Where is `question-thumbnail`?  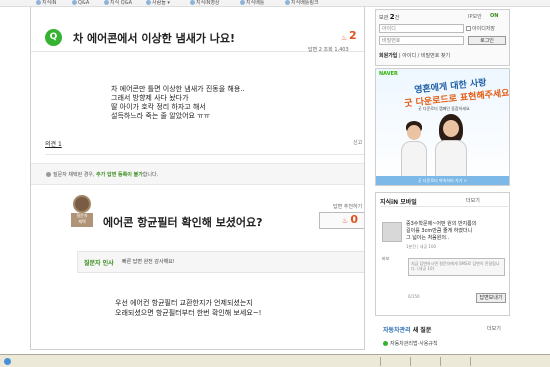
question-thumbnail is located at coordinates (392, 232).